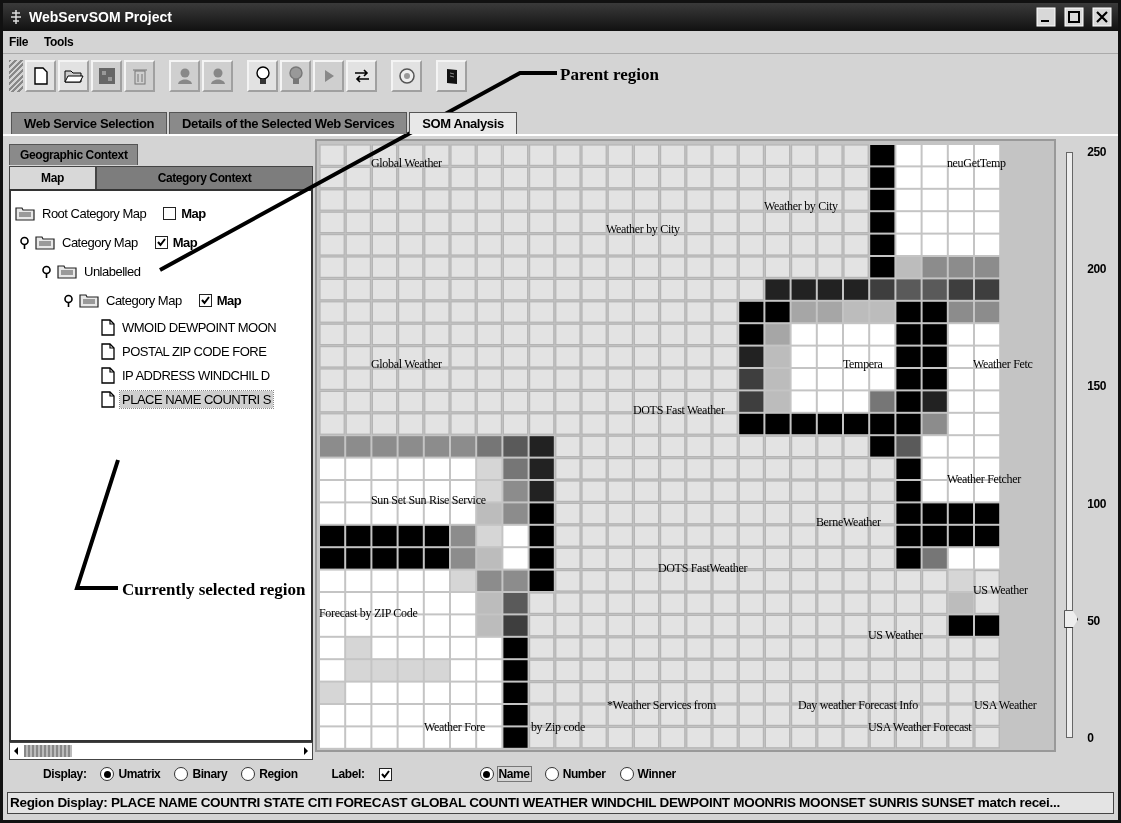  Describe the element at coordinates (919, 727) in the screenshot. I see `node-label: USA Weather Forecast` at that location.